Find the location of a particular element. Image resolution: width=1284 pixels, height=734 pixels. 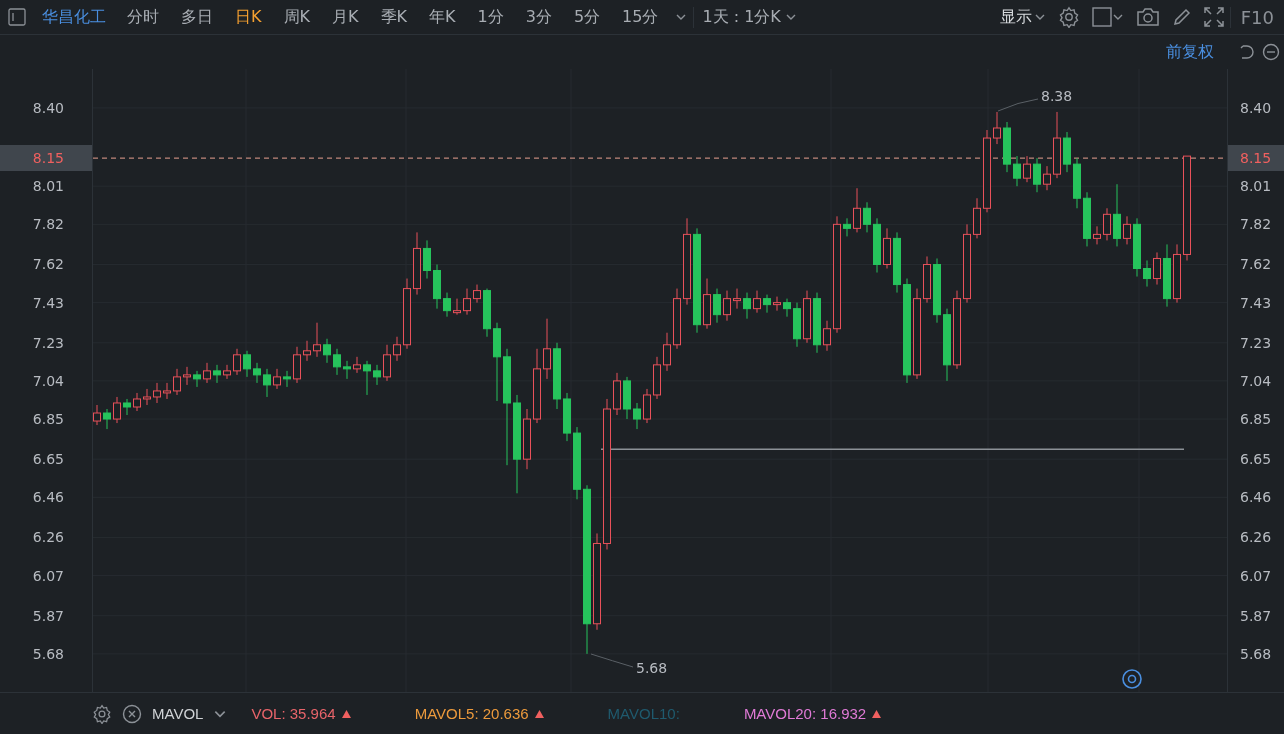

interval-picker: 1天 : 1分K is located at coordinates (749, 17).